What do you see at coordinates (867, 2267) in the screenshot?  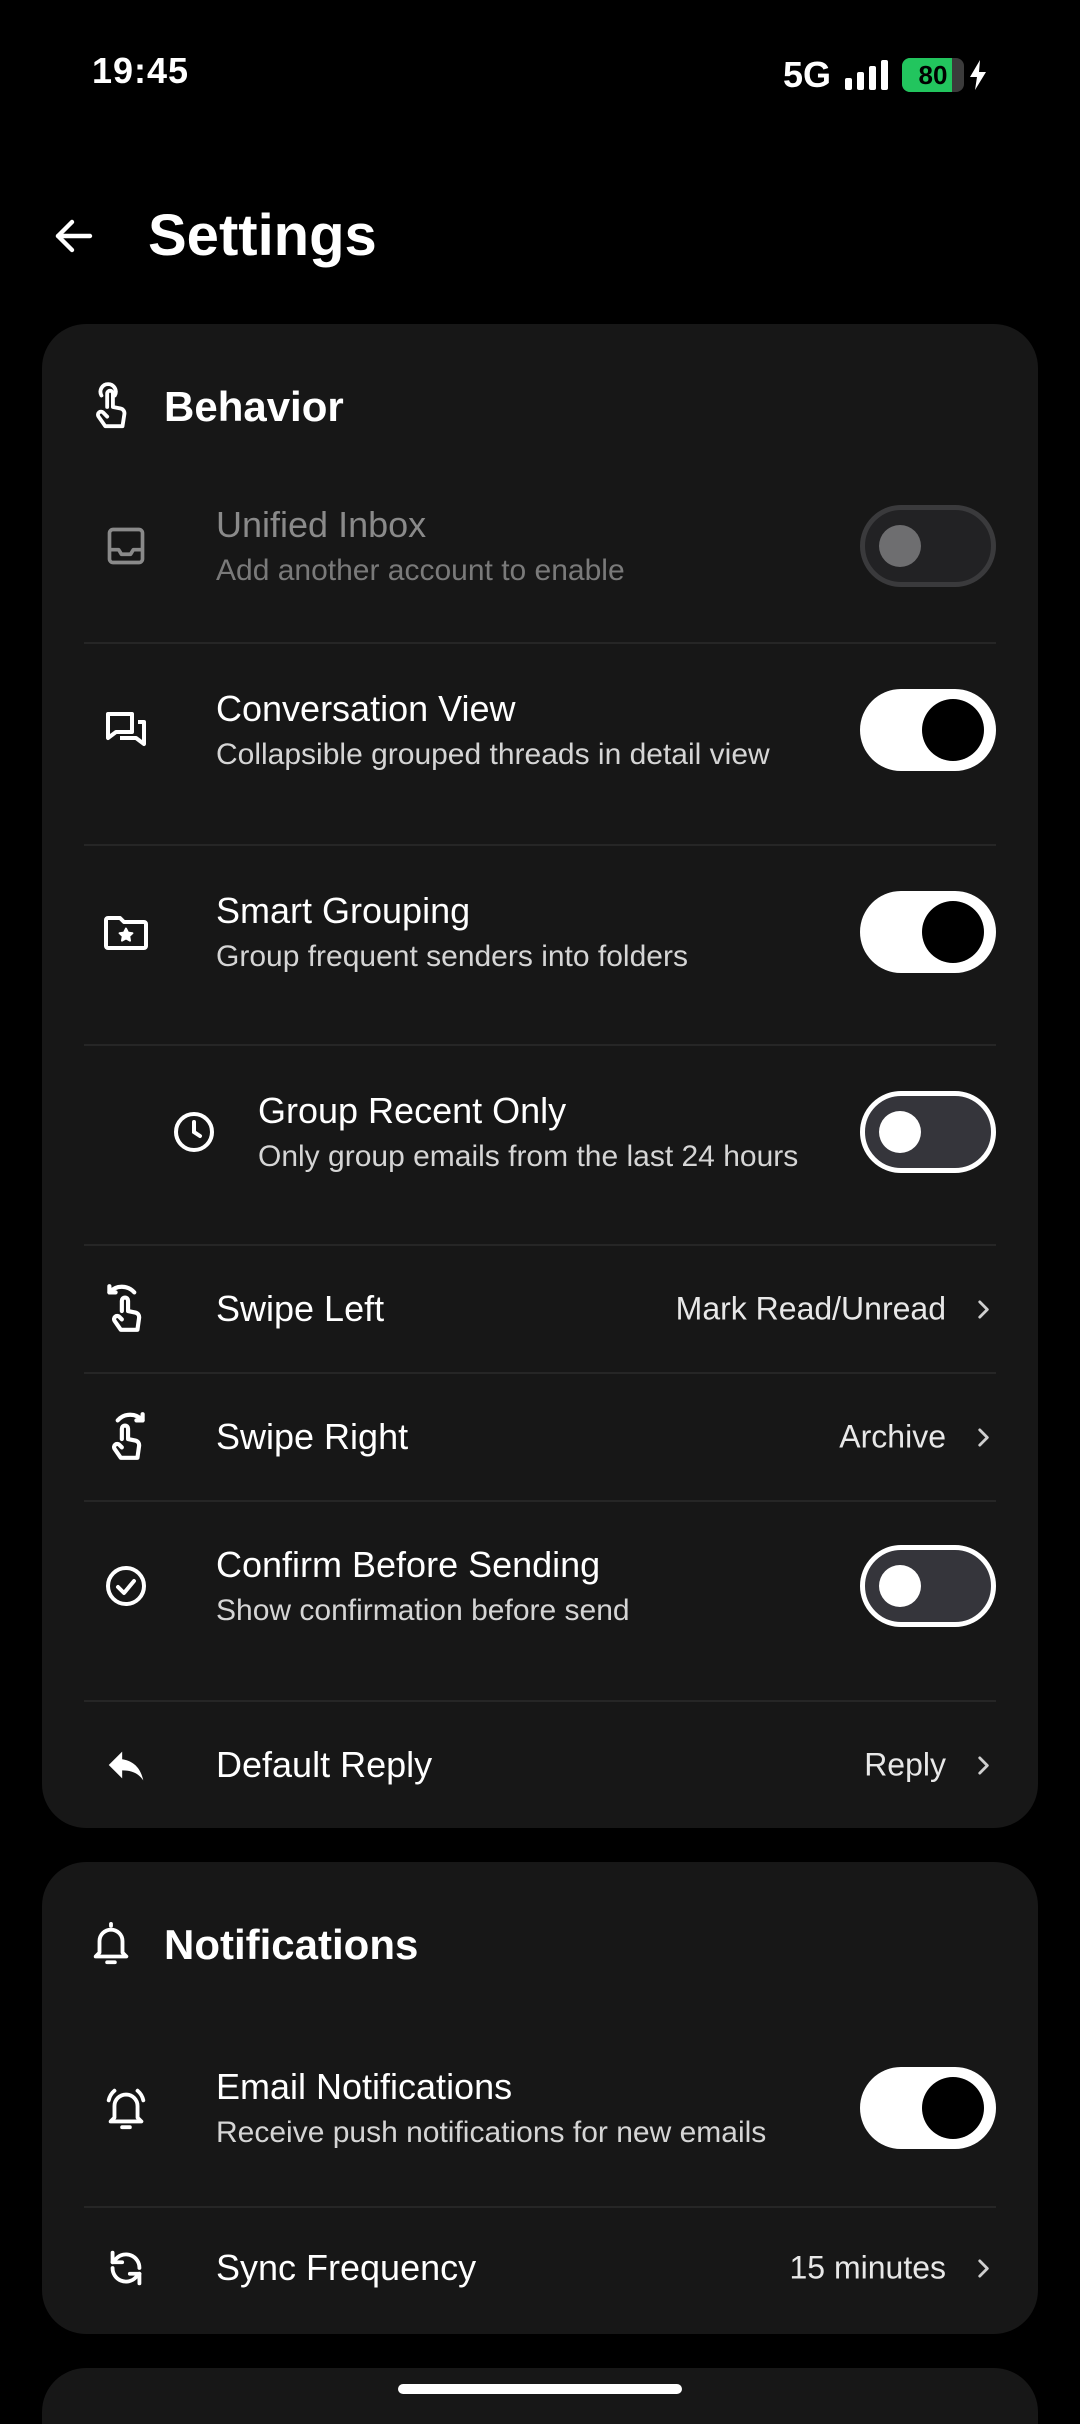 I see `setting-value: 15 minutes` at bounding box center [867, 2267].